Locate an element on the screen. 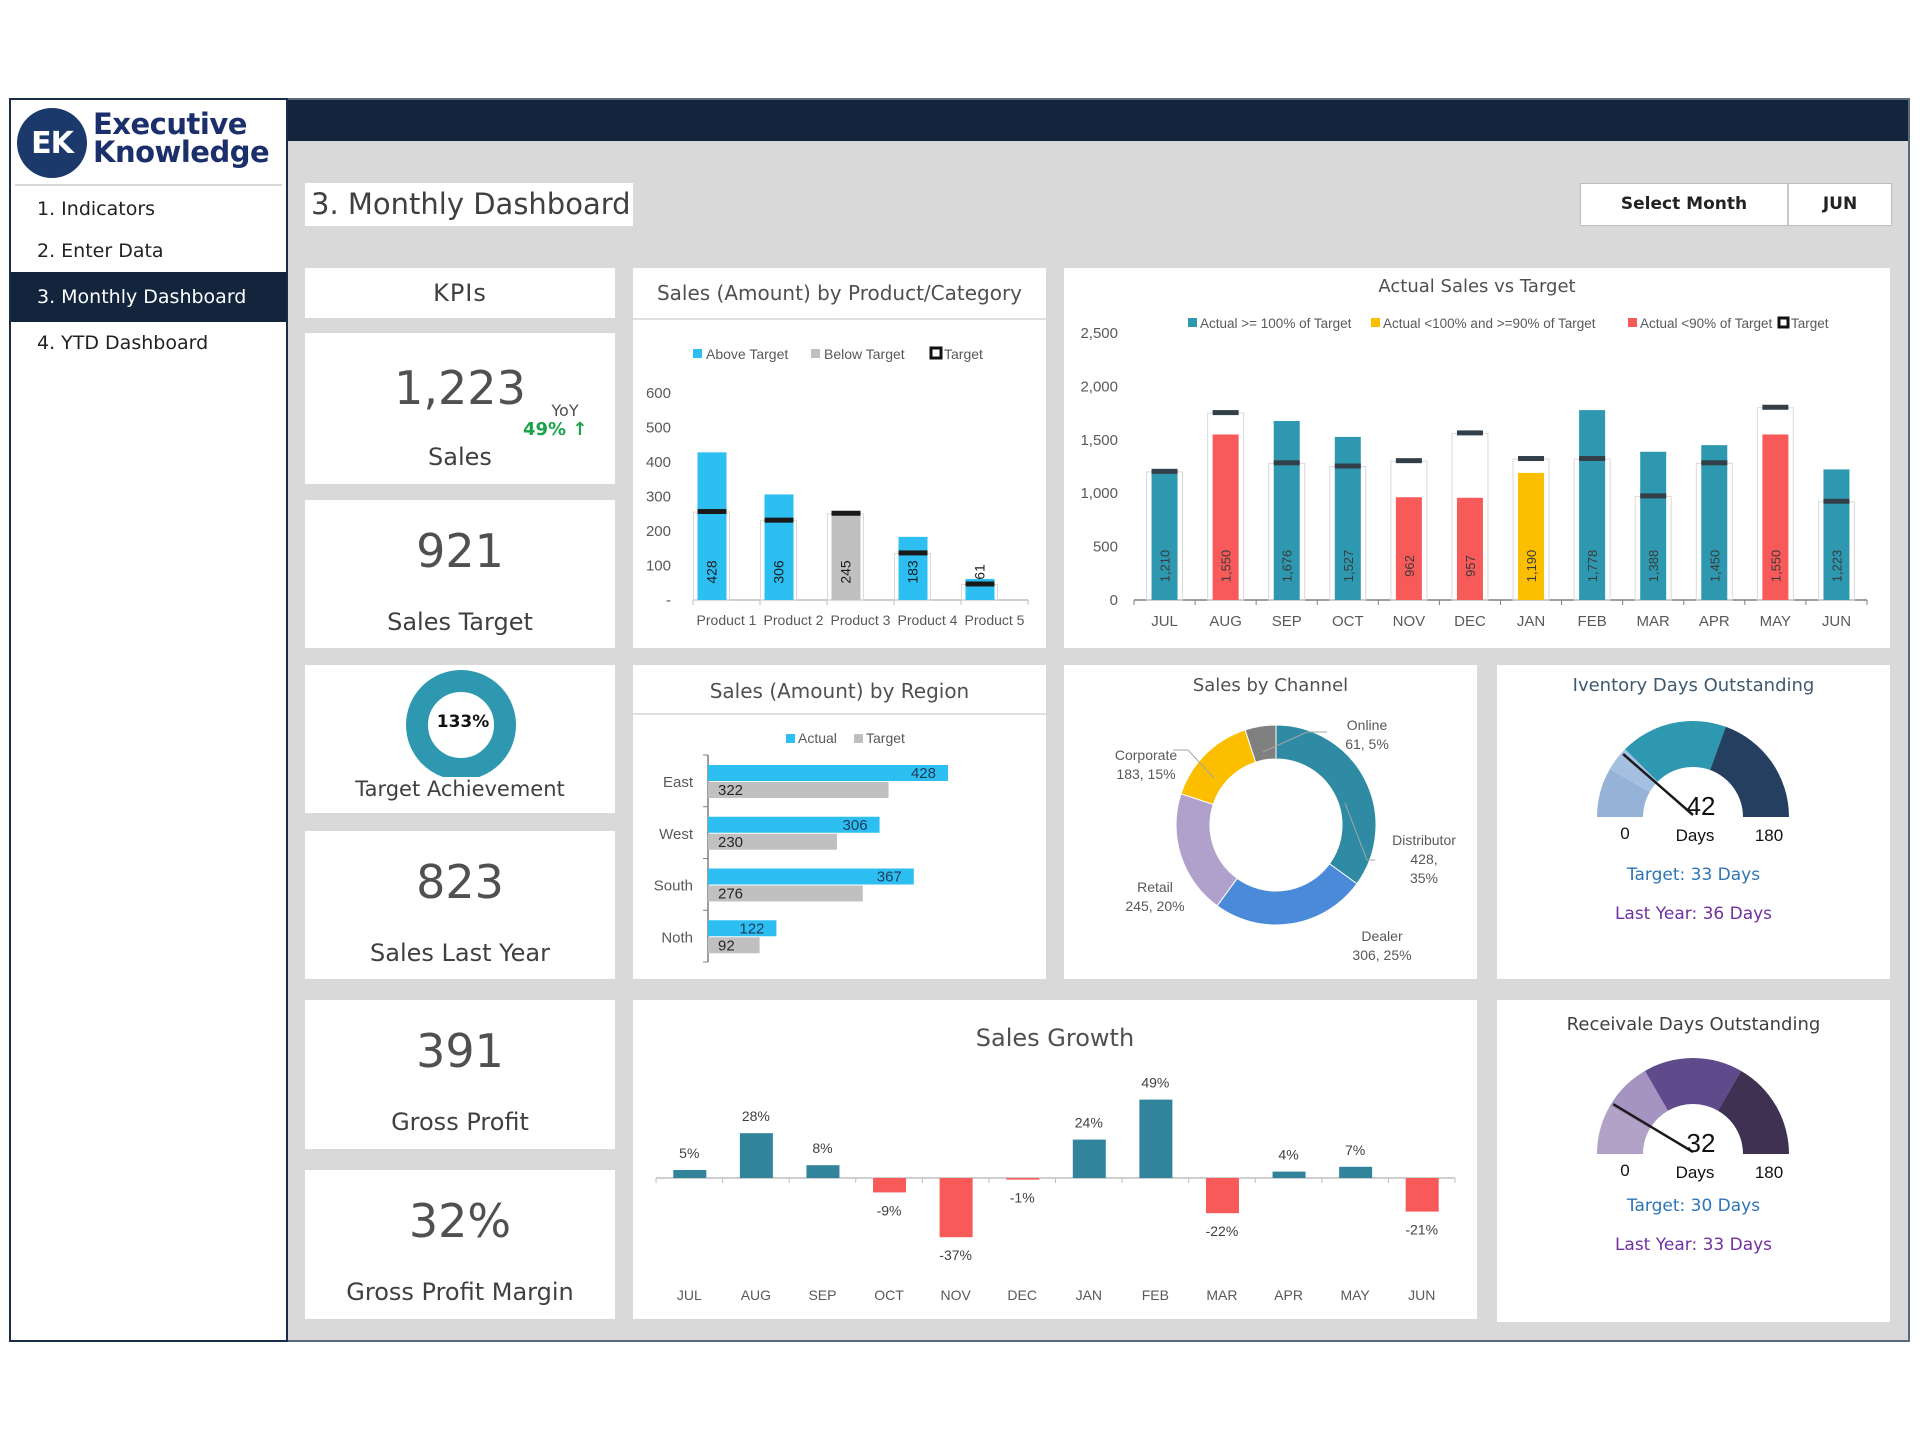 The image size is (1920, 1440). y-tick-label: 500 is located at coordinates (1105, 547).